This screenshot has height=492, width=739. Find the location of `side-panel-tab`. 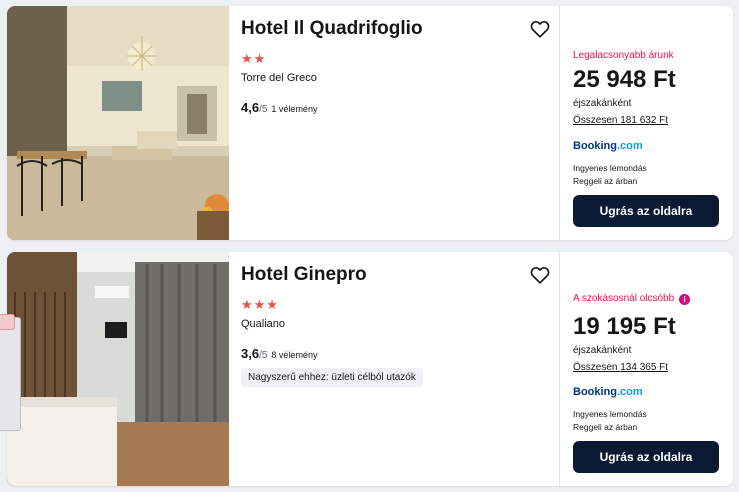

side-panel-tab is located at coordinates (10, 372).